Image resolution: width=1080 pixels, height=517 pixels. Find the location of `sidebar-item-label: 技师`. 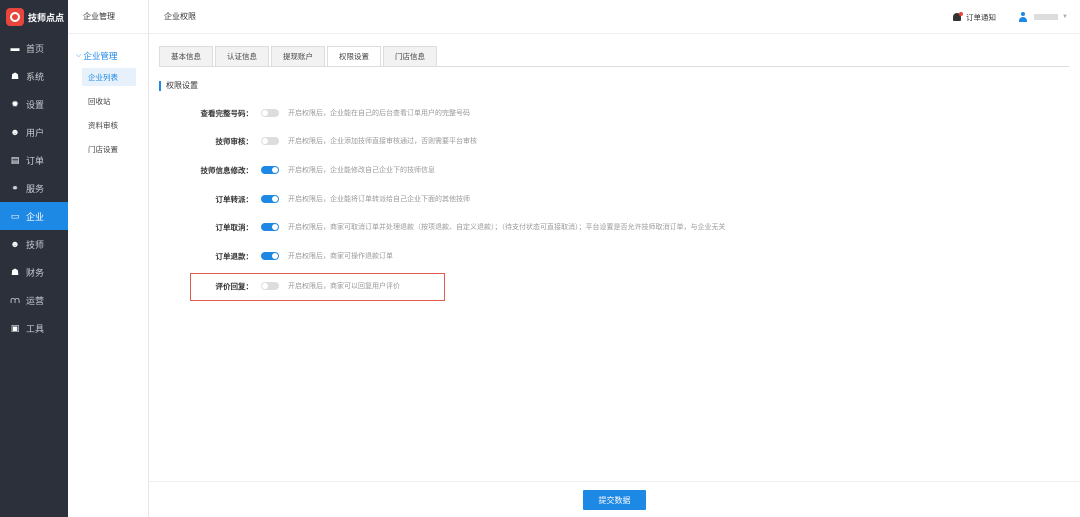

sidebar-item-label: 技师 is located at coordinates (35, 244).